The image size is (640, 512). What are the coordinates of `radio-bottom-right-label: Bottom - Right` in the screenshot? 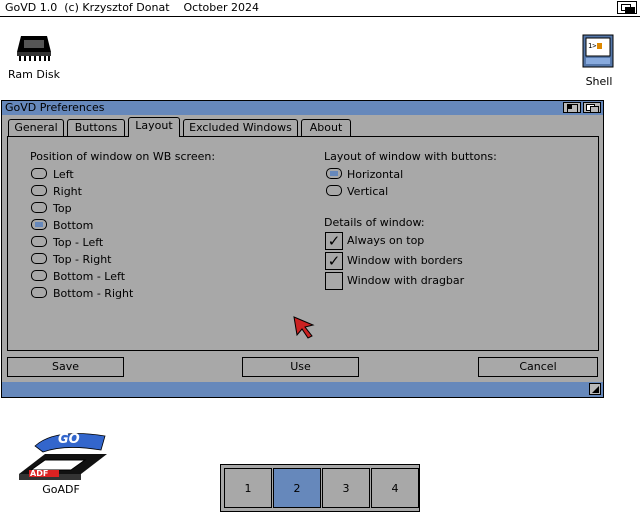 It's located at (93, 293).